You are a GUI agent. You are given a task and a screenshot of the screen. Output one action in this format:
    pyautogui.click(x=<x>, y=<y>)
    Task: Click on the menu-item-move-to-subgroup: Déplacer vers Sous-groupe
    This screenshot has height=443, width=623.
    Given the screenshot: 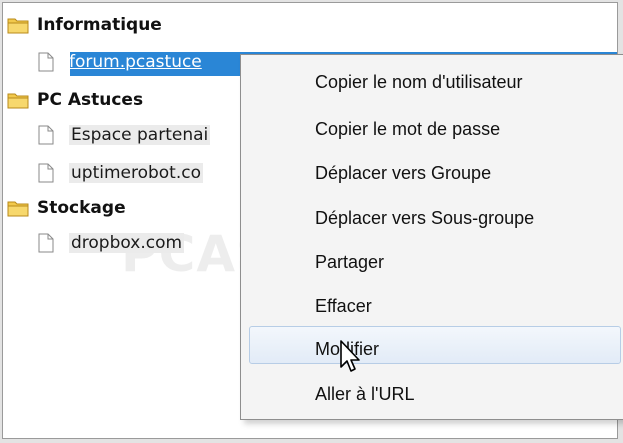 What is the action you would take?
    pyautogui.click(x=424, y=218)
    